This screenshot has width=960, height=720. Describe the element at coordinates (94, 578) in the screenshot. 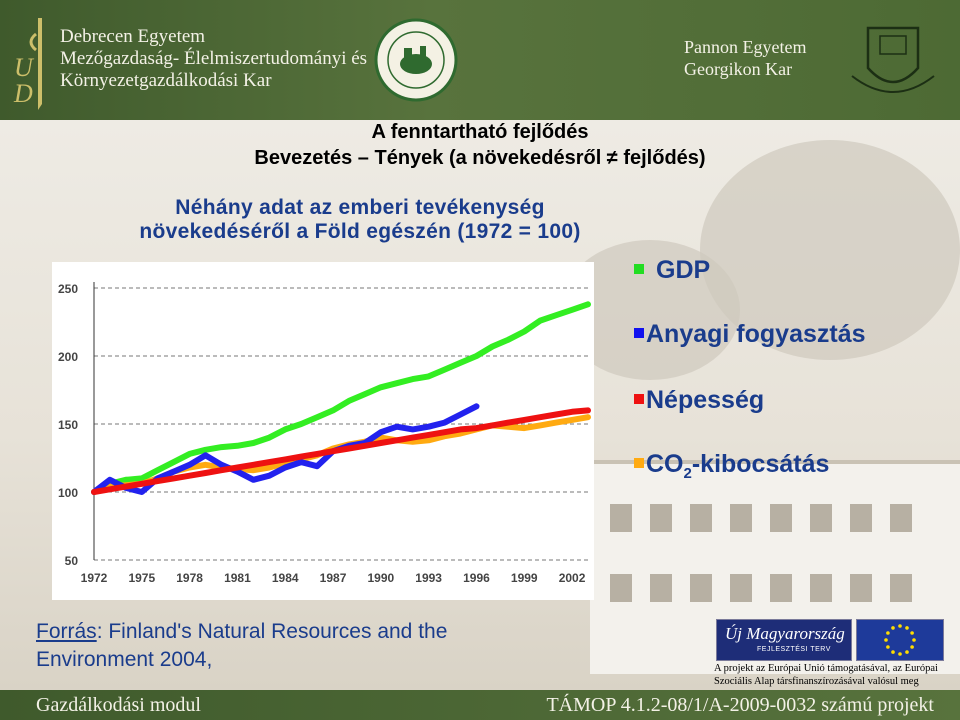

I see `x-tick-label-1972: 1972` at that location.